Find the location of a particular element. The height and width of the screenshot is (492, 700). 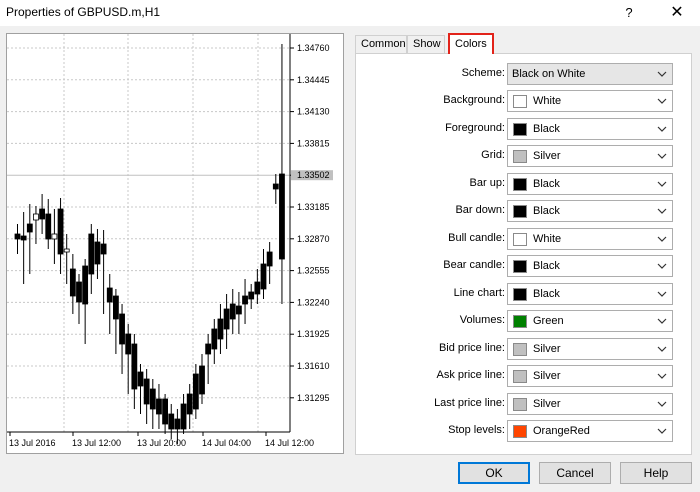

color-row-label: Bar down: is located at coordinates (480, 210).